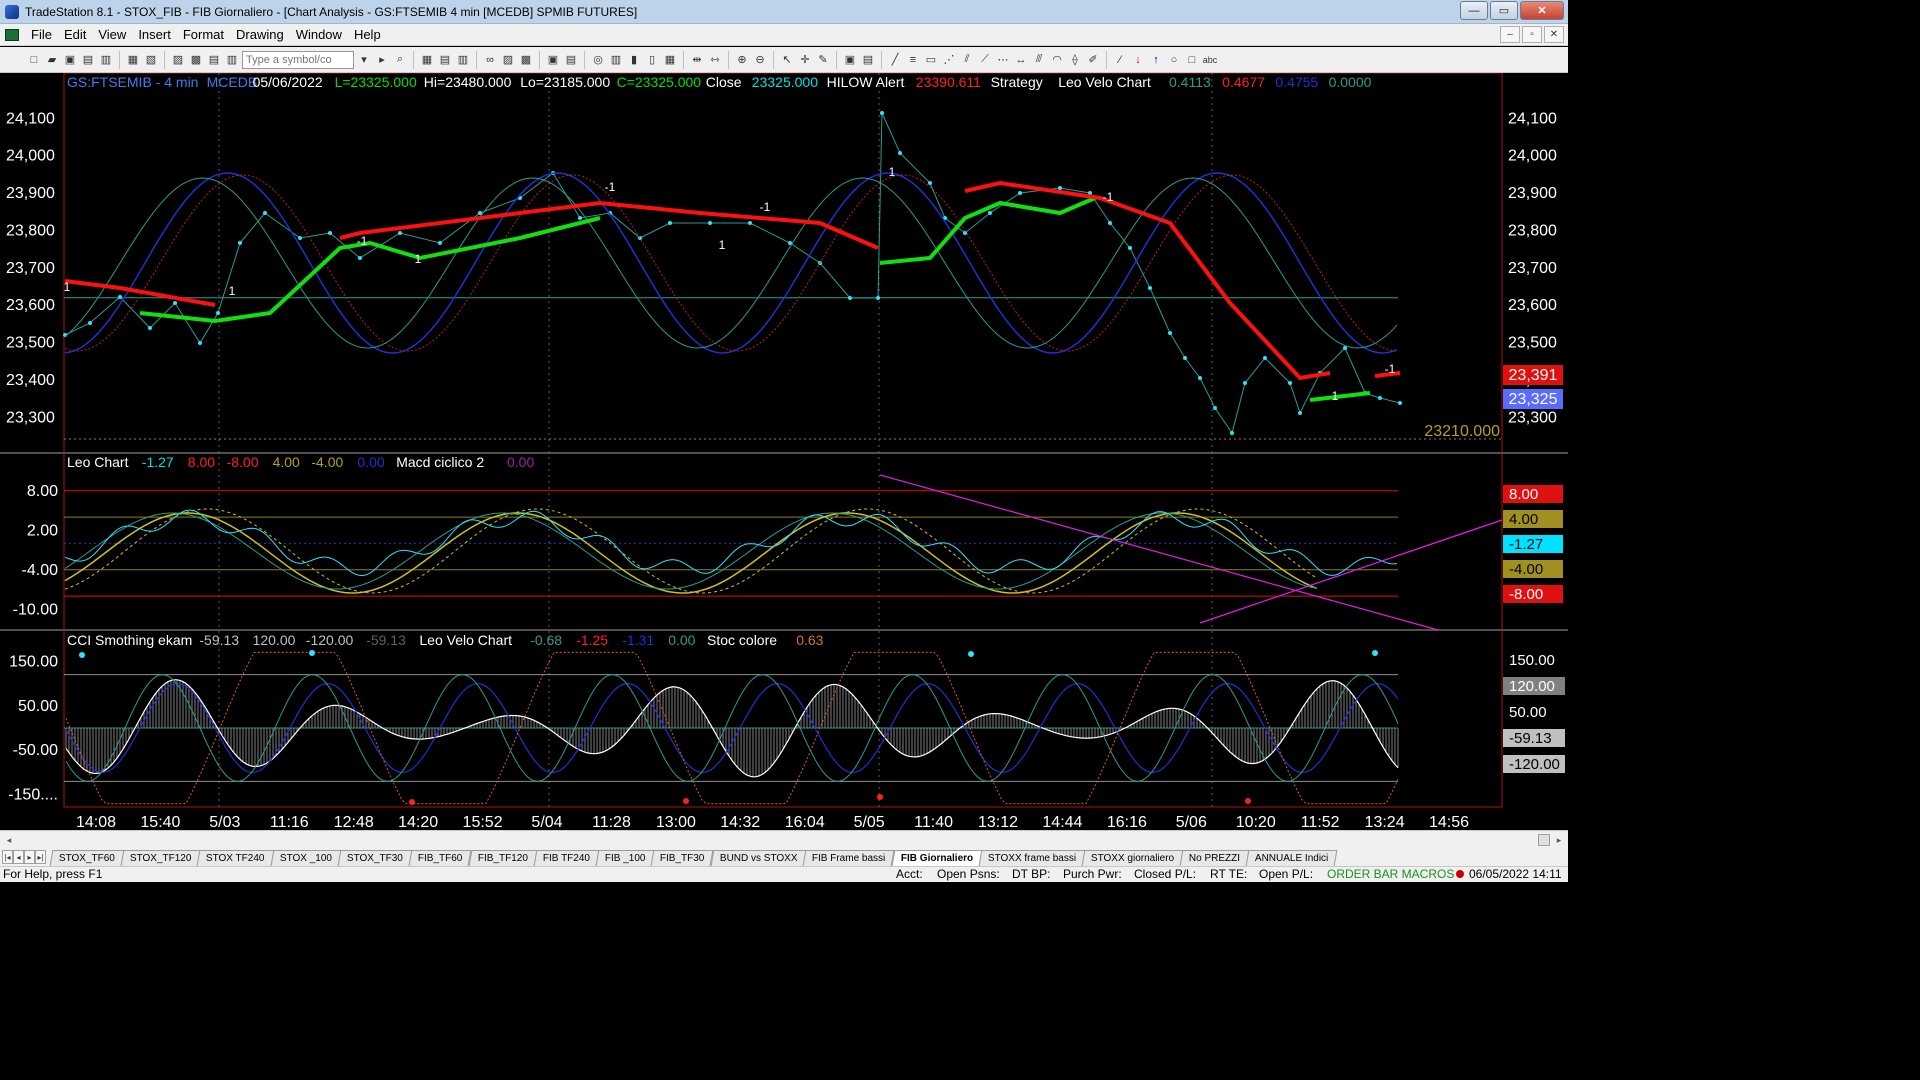 This screenshot has width=1920, height=1080. Describe the element at coordinates (427, 60) in the screenshot. I see `chart-analysis-icon: ▦` at that location.